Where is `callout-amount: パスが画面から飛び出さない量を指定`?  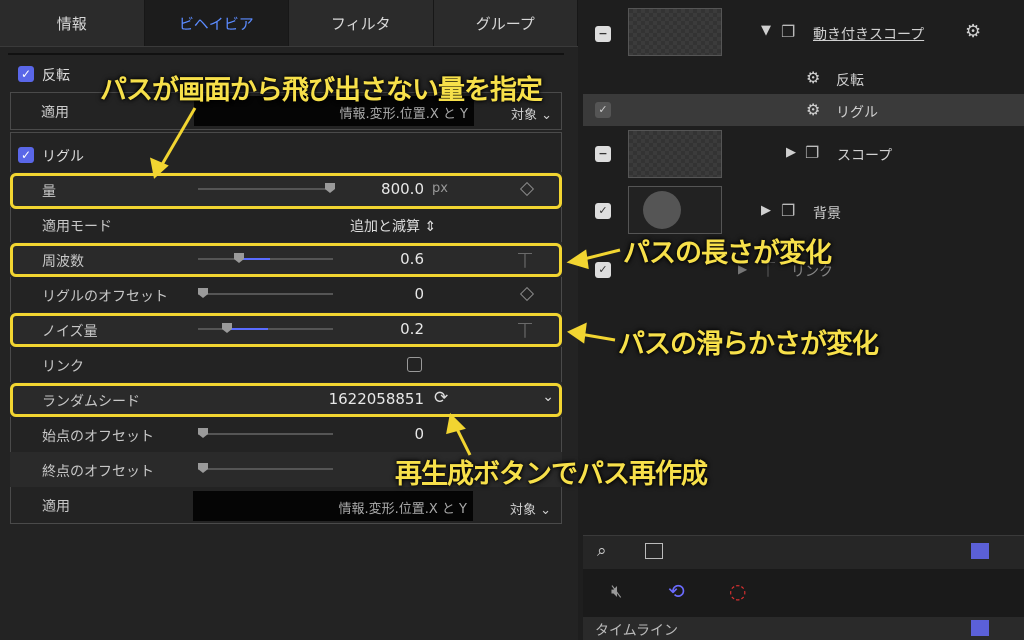
callout-amount: パスが画面から飛び出さない量を指定 is located at coordinates (321, 90).